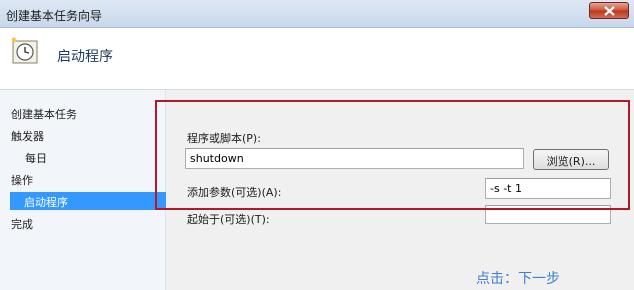 This screenshot has height=290, width=634. I want to click on program-label: 程序或脚本(P):, so click(224, 138).